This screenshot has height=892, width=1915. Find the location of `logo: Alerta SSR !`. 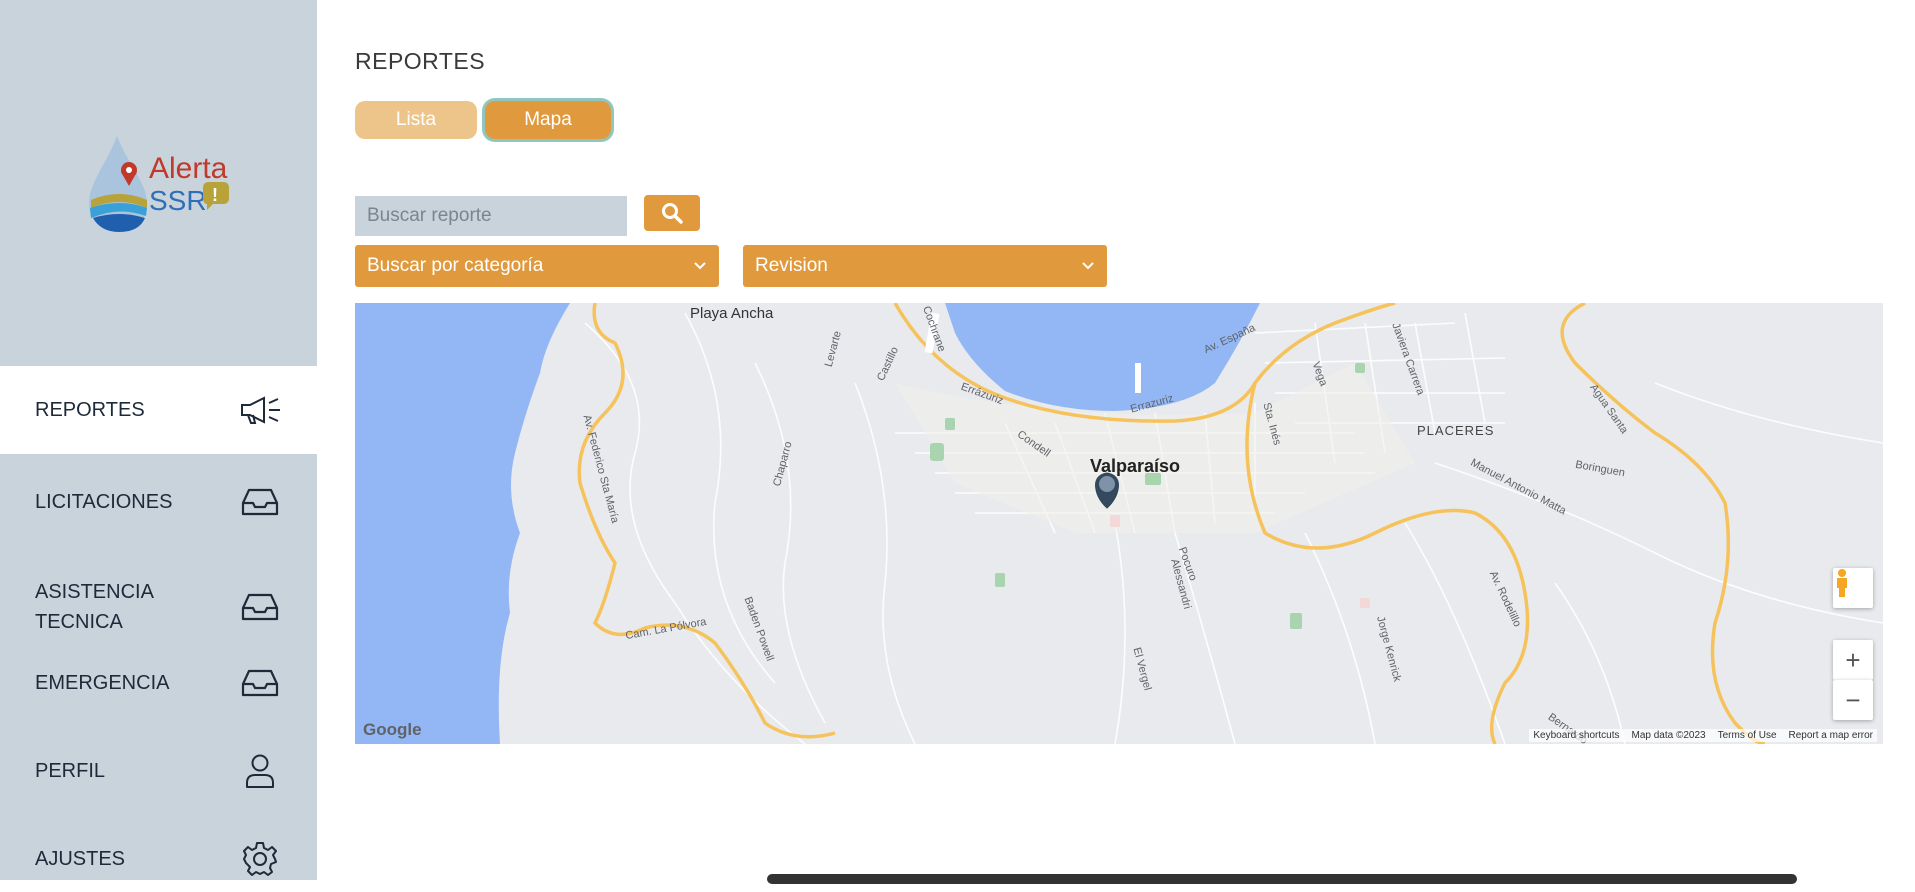

logo: Alerta SSR ! is located at coordinates (158, 183).